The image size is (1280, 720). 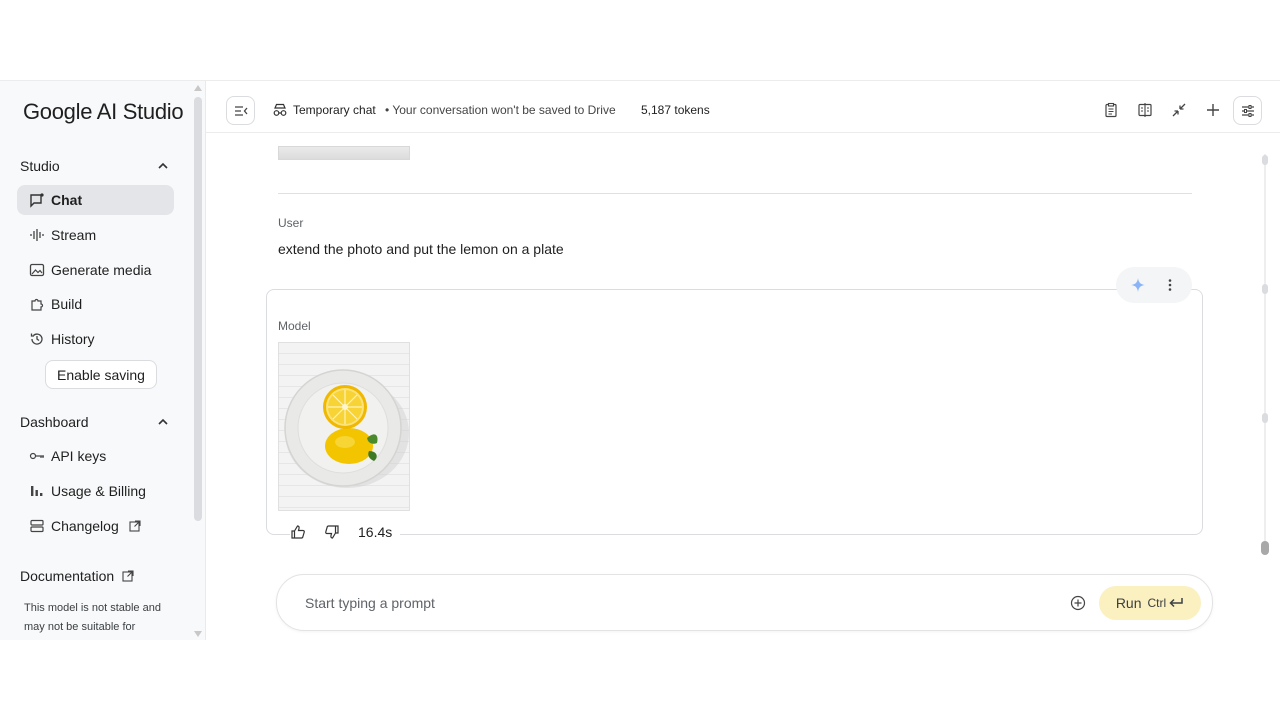 I want to click on thumbs-down-icon, so click(x=332, y=532).